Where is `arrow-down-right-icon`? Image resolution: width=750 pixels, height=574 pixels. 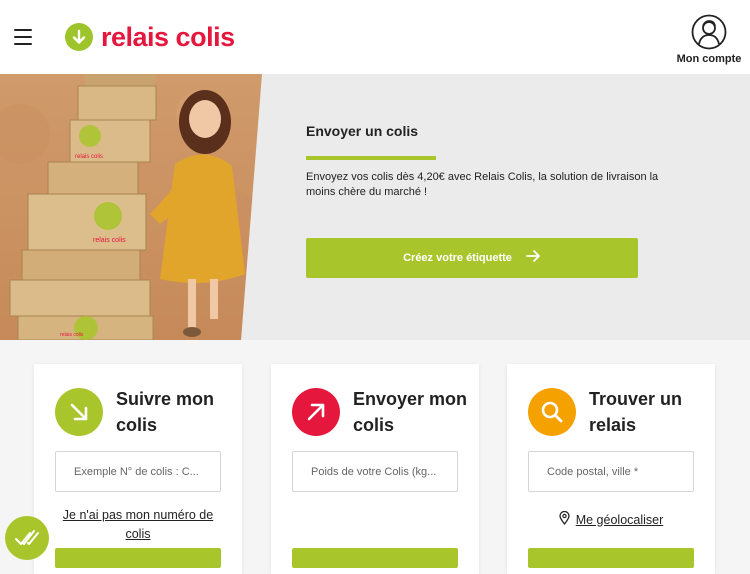
arrow-down-right-icon is located at coordinates (79, 412).